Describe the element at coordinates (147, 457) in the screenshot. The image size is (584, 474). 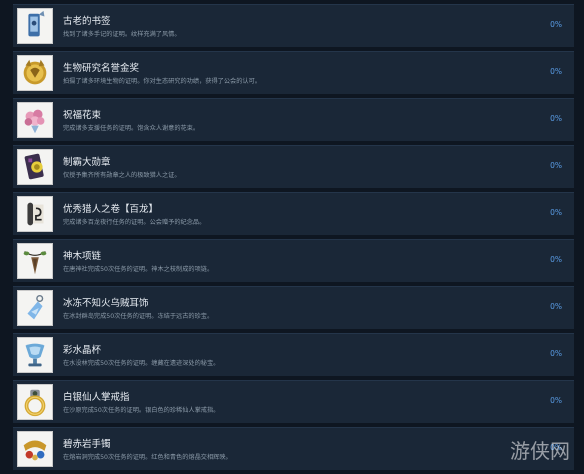
I see `achievement-description: 在熔岩洞完成50次任务的证明。红色和青色的熔晶交相辉映。` at that location.